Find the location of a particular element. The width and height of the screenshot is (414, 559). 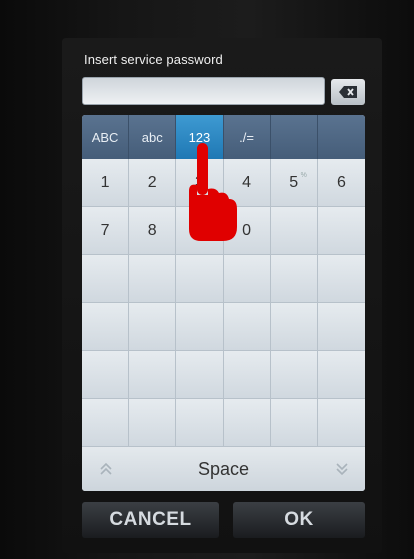

double-chevron-up-icon is located at coordinates (105, 468).